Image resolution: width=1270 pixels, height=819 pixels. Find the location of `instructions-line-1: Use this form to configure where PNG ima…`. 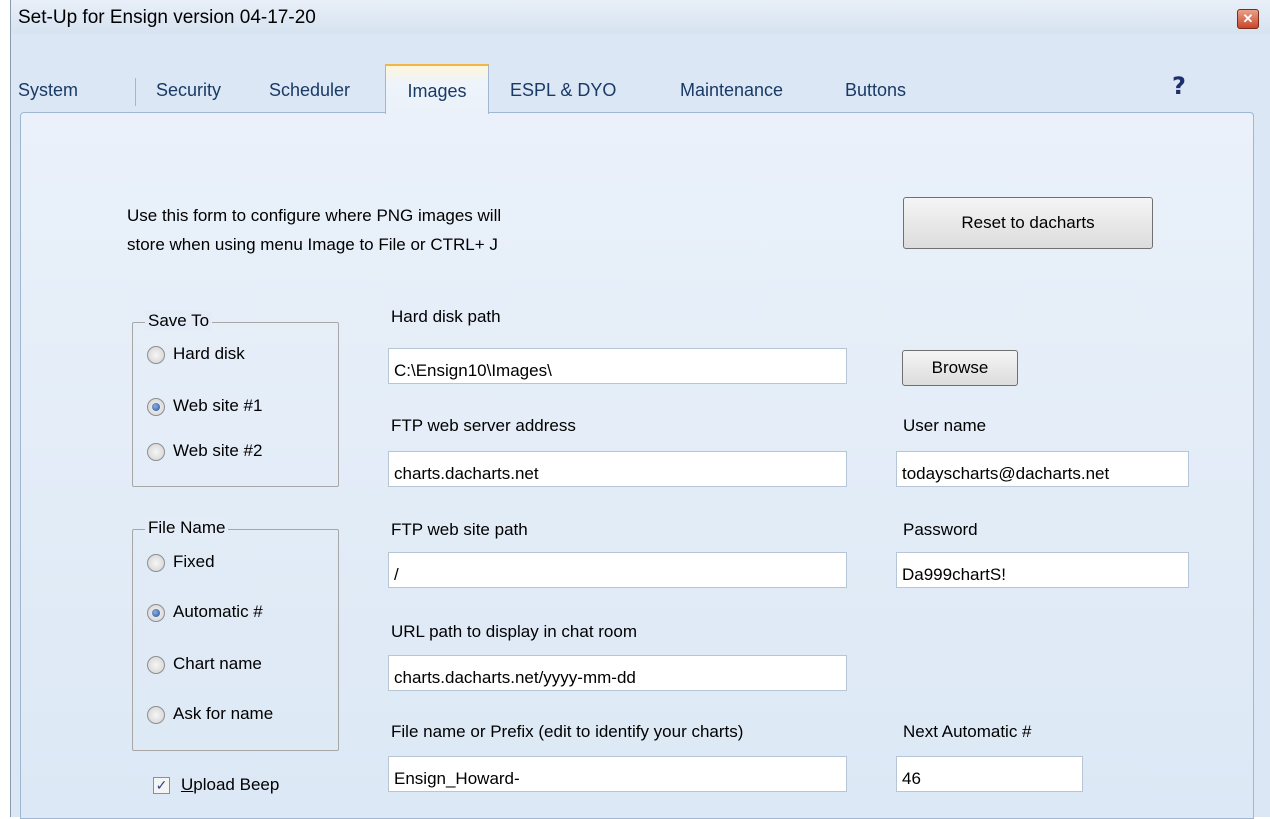

instructions-line-1: Use this form to configure where PNG ima… is located at coordinates (314, 215).